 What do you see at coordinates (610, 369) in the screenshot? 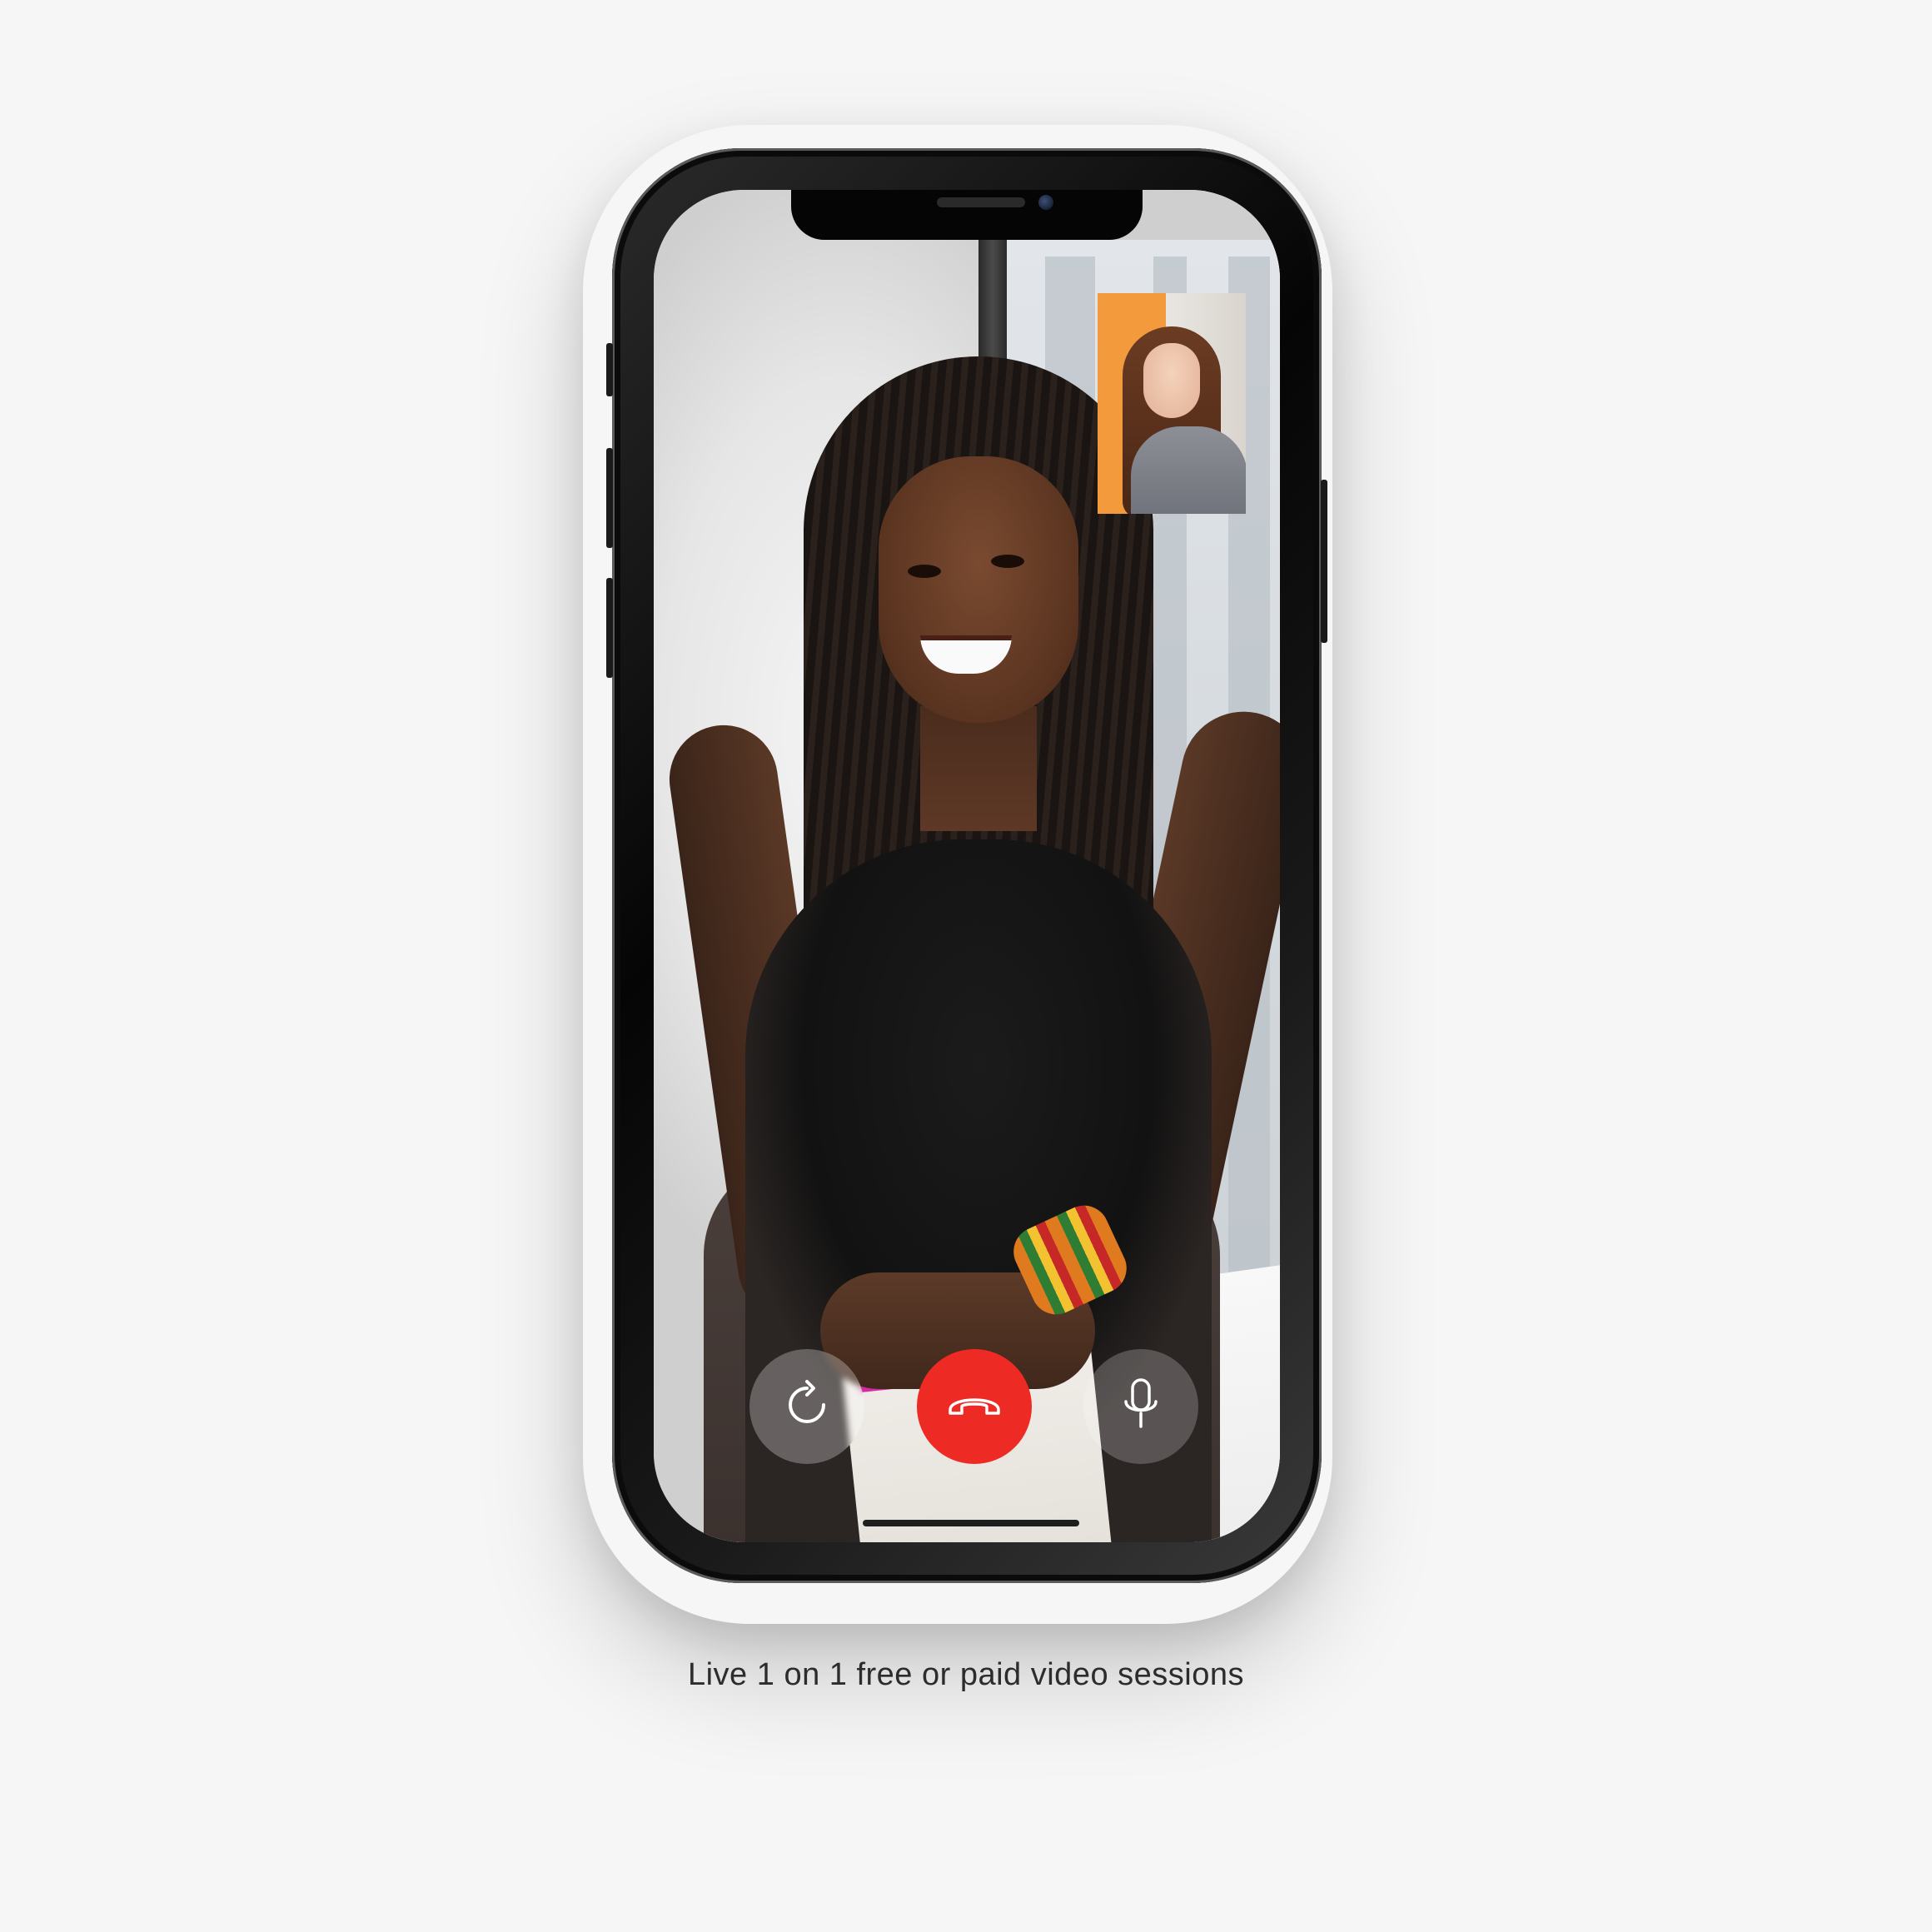
I see `silent-switch` at bounding box center [610, 369].